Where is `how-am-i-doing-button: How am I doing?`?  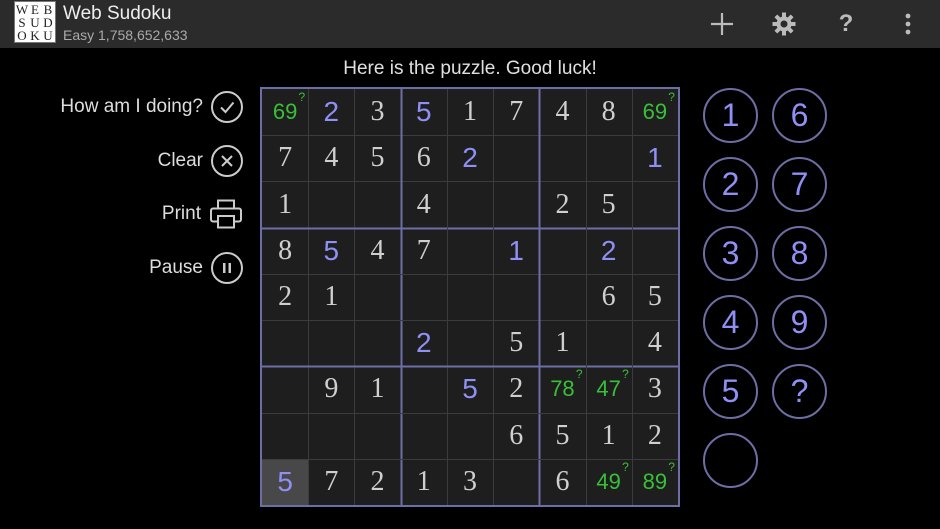
how-am-i-doing-button: How am I doing? is located at coordinates (151, 107).